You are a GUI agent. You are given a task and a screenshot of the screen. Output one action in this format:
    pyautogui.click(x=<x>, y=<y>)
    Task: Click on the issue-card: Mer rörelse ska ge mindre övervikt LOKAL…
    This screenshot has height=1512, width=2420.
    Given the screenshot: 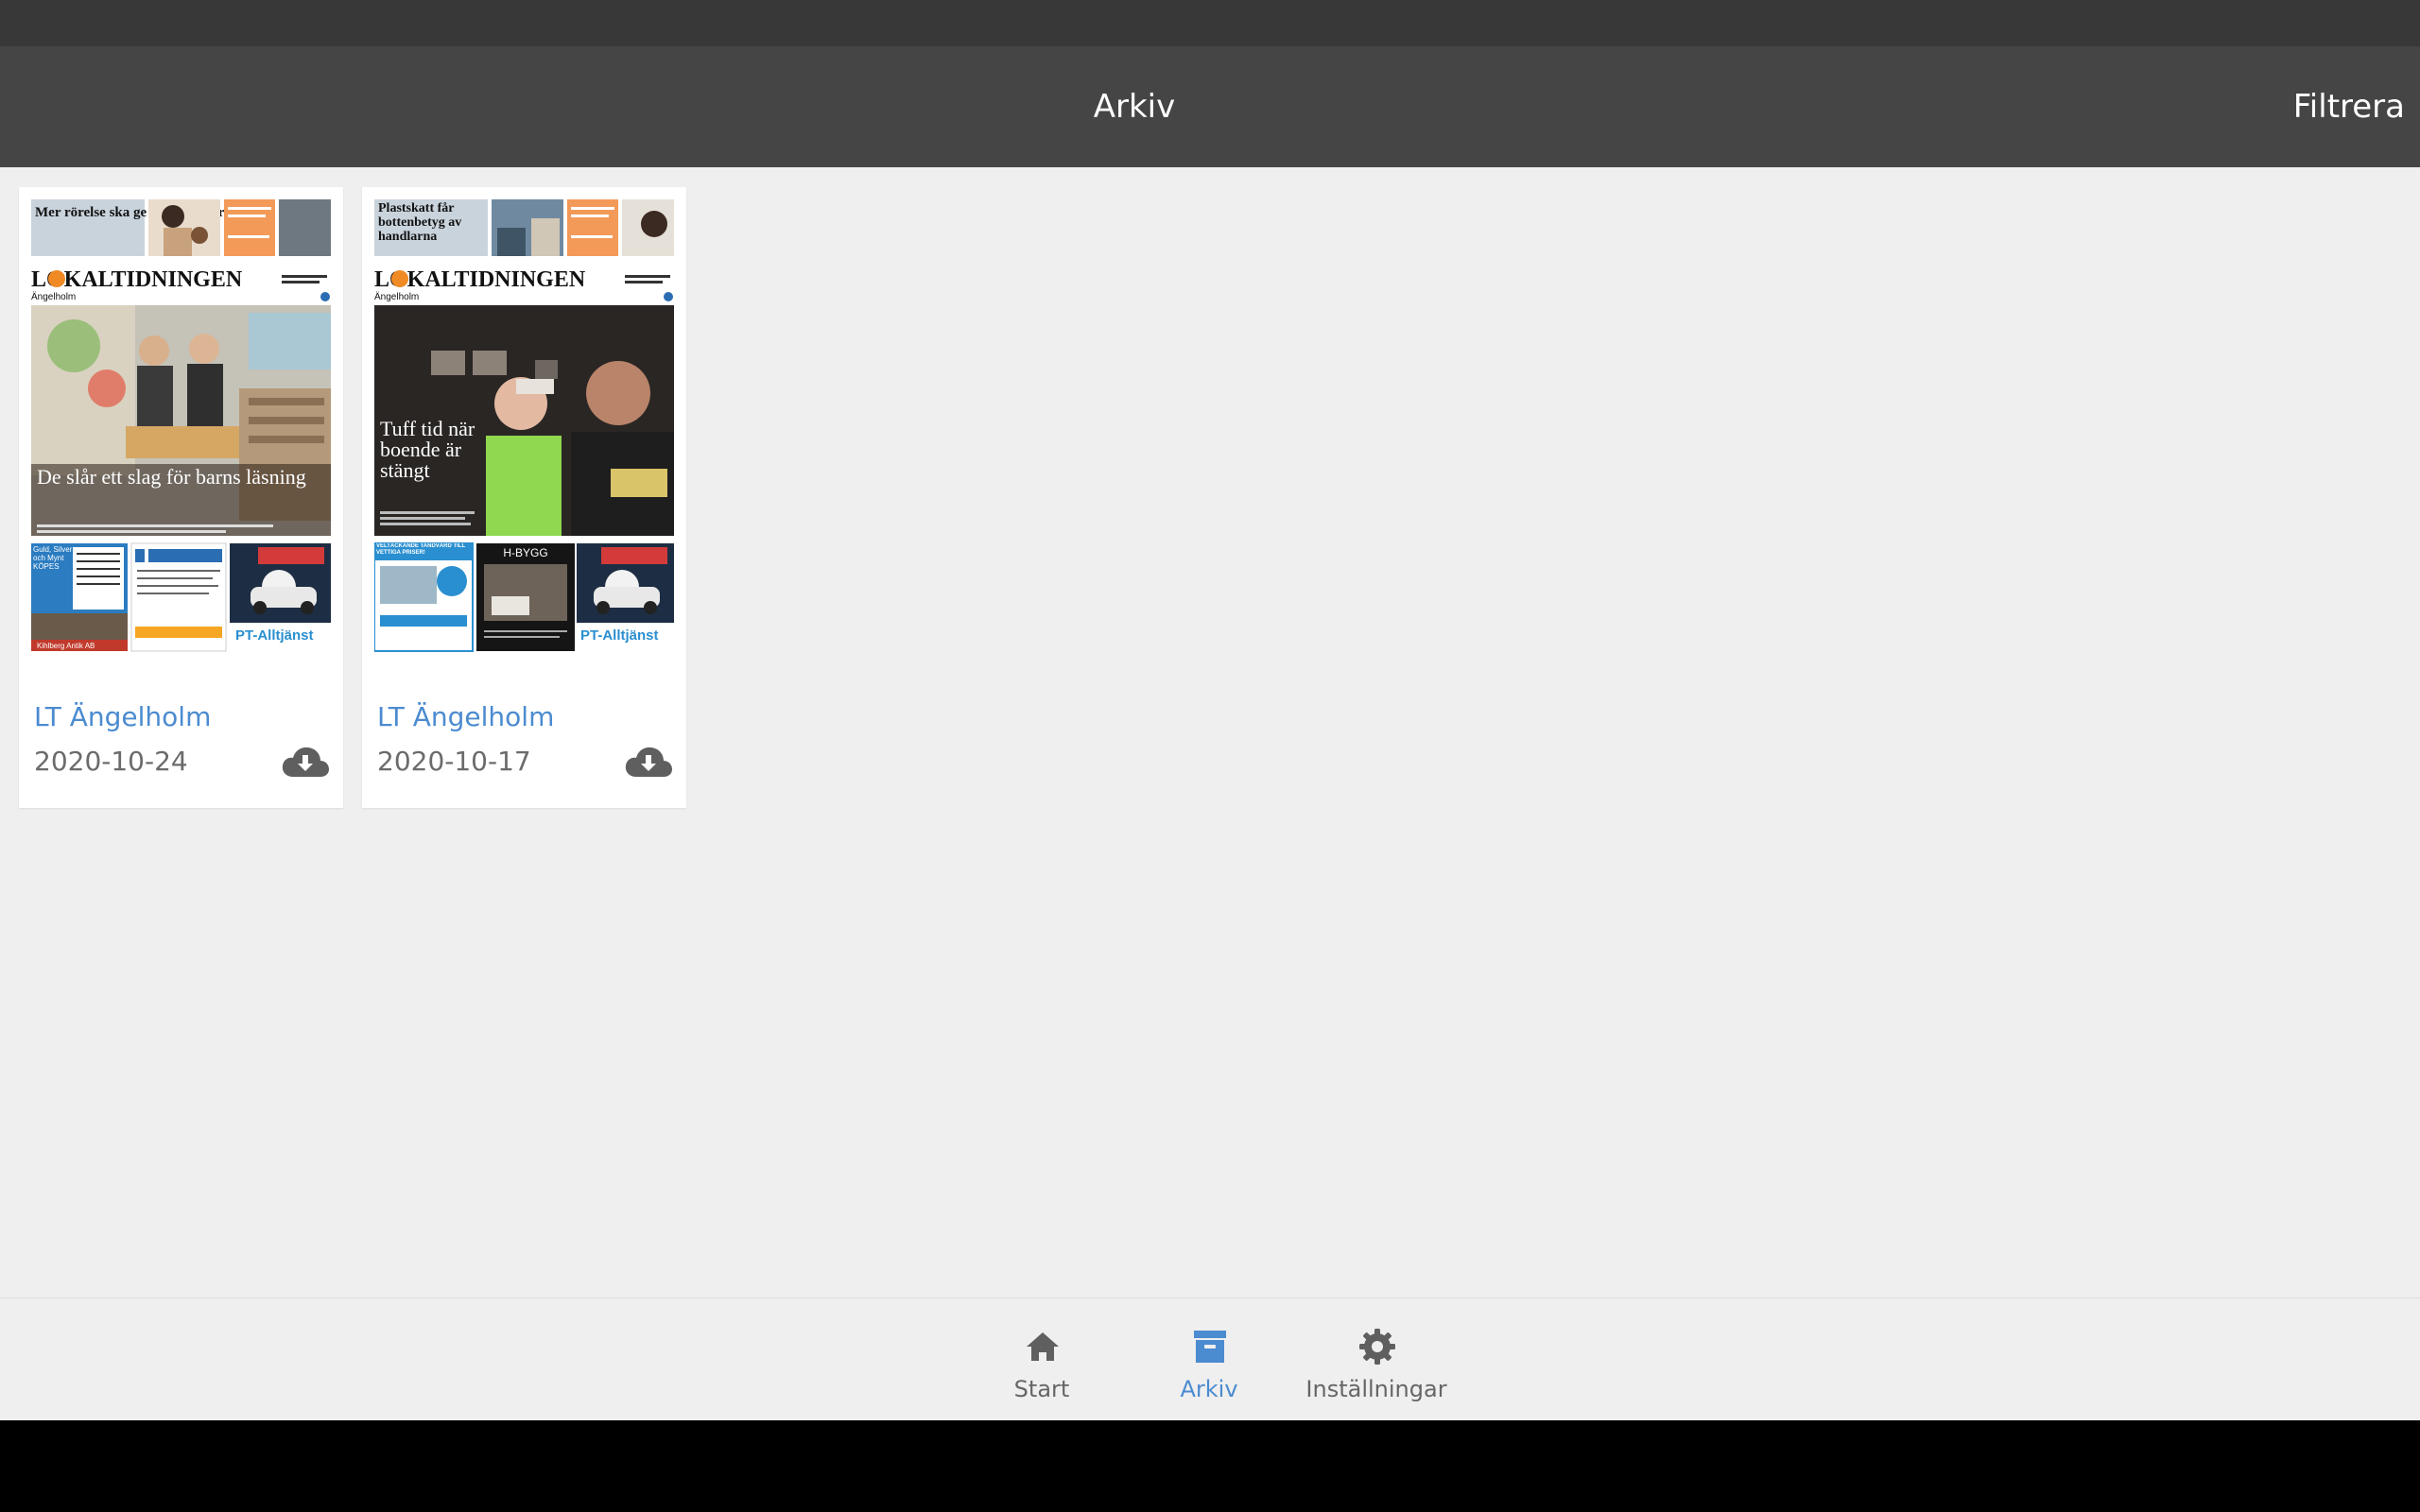 What is the action you would take?
    pyautogui.click(x=181, y=497)
    